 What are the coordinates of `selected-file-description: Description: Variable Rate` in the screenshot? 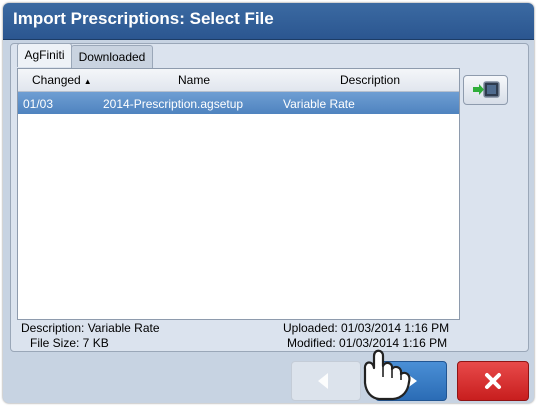 It's located at (90, 328).